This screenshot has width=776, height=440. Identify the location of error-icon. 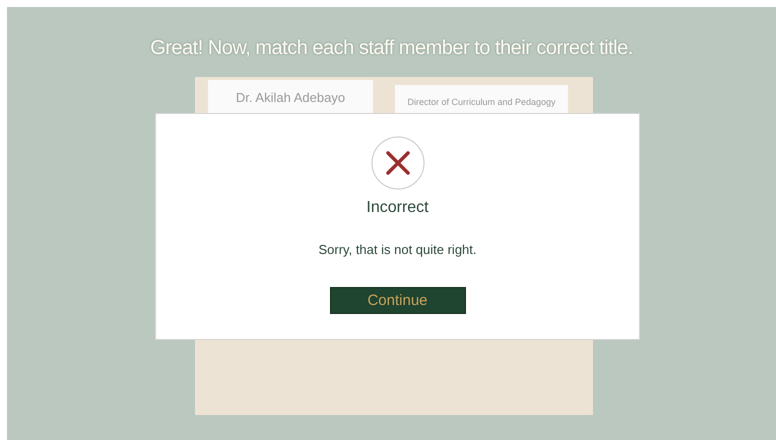
(397, 163).